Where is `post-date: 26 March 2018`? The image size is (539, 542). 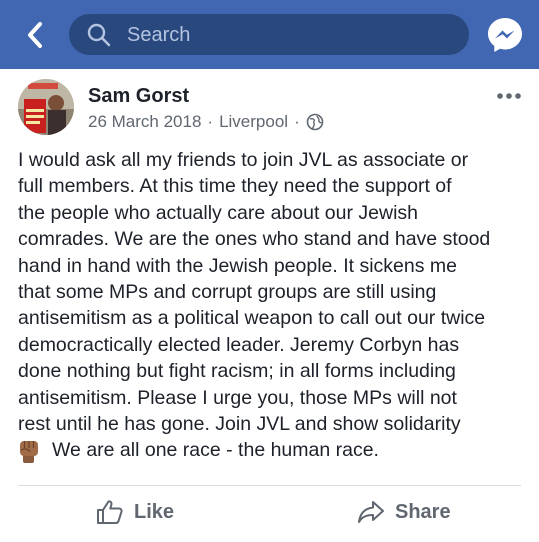
post-date: 26 March 2018 is located at coordinates (144, 122).